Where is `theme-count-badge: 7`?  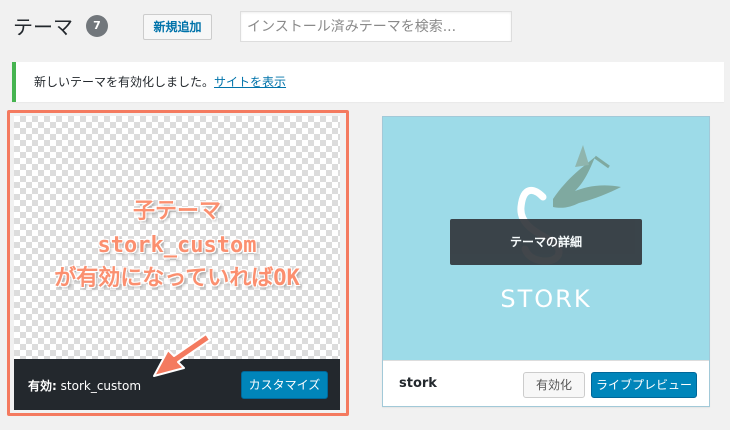 theme-count-badge: 7 is located at coordinates (97, 26).